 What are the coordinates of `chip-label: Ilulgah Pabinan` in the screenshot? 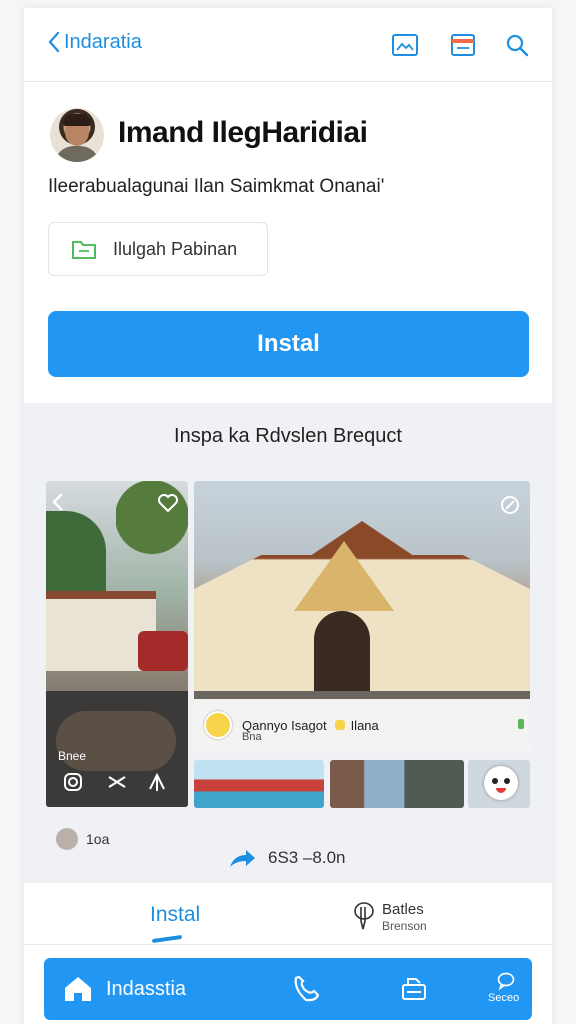 It's located at (175, 248).